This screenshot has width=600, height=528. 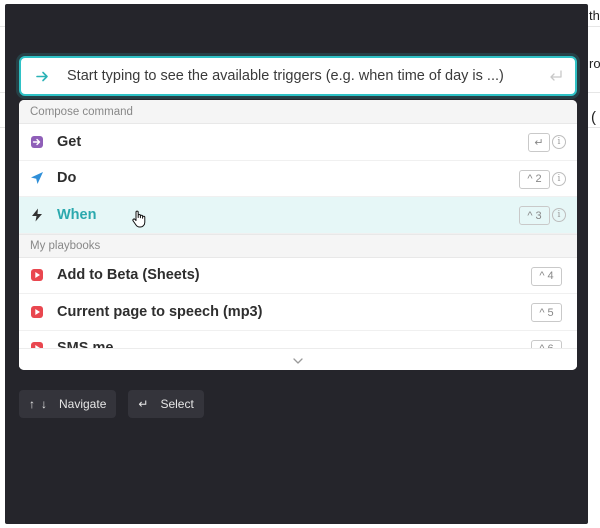 I want to click on playbook-item-add-to-beta: Add to Beta (Sheets) ^ 4, so click(x=298, y=276).